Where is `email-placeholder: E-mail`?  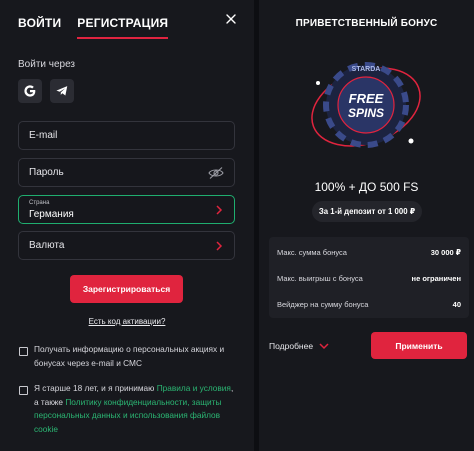
email-placeholder: E-mail is located at coordinates (43, 135).